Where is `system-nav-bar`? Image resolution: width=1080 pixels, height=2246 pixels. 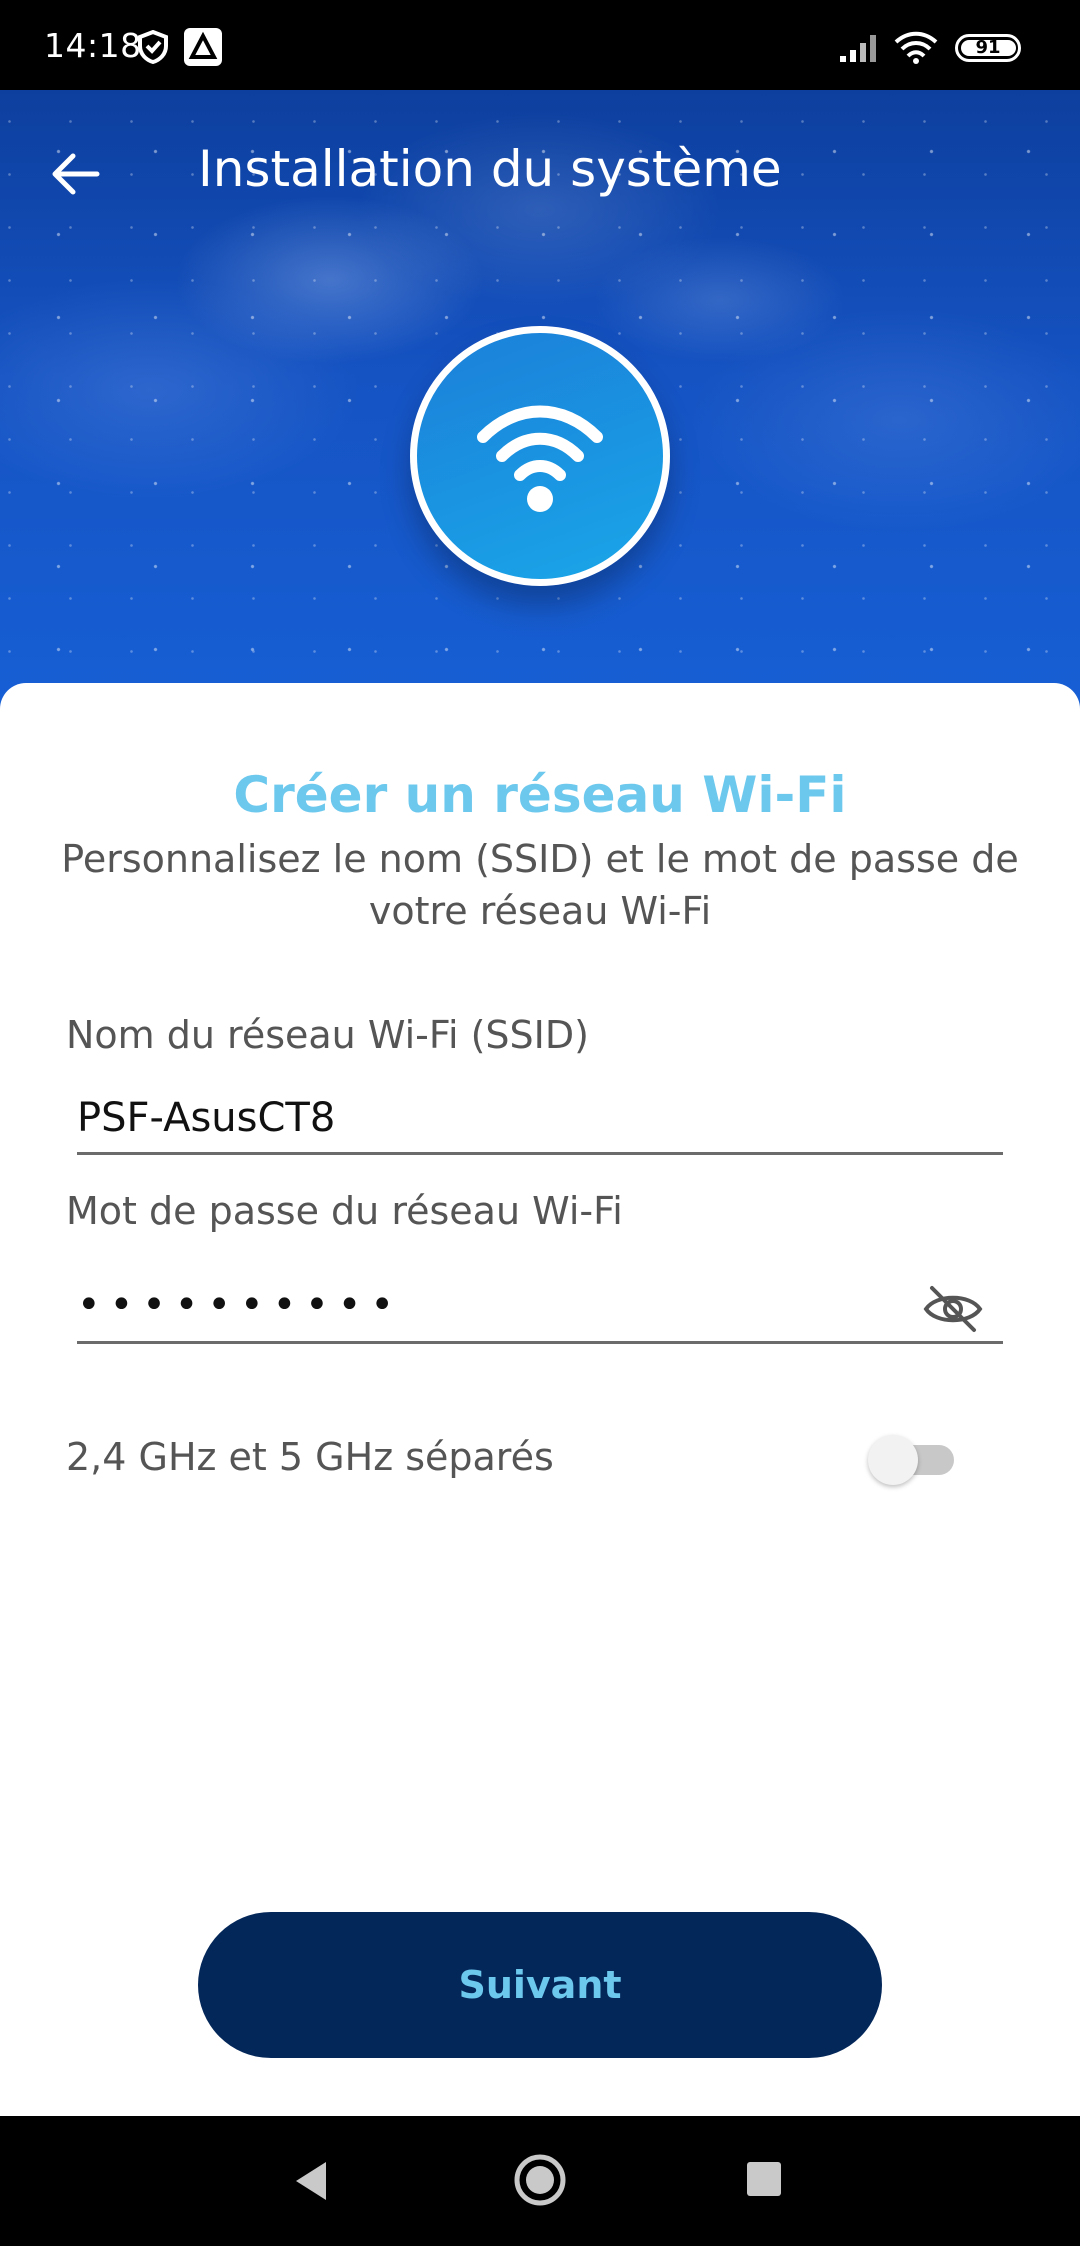 system-nav-bar is located at coordinates (540, 2181).